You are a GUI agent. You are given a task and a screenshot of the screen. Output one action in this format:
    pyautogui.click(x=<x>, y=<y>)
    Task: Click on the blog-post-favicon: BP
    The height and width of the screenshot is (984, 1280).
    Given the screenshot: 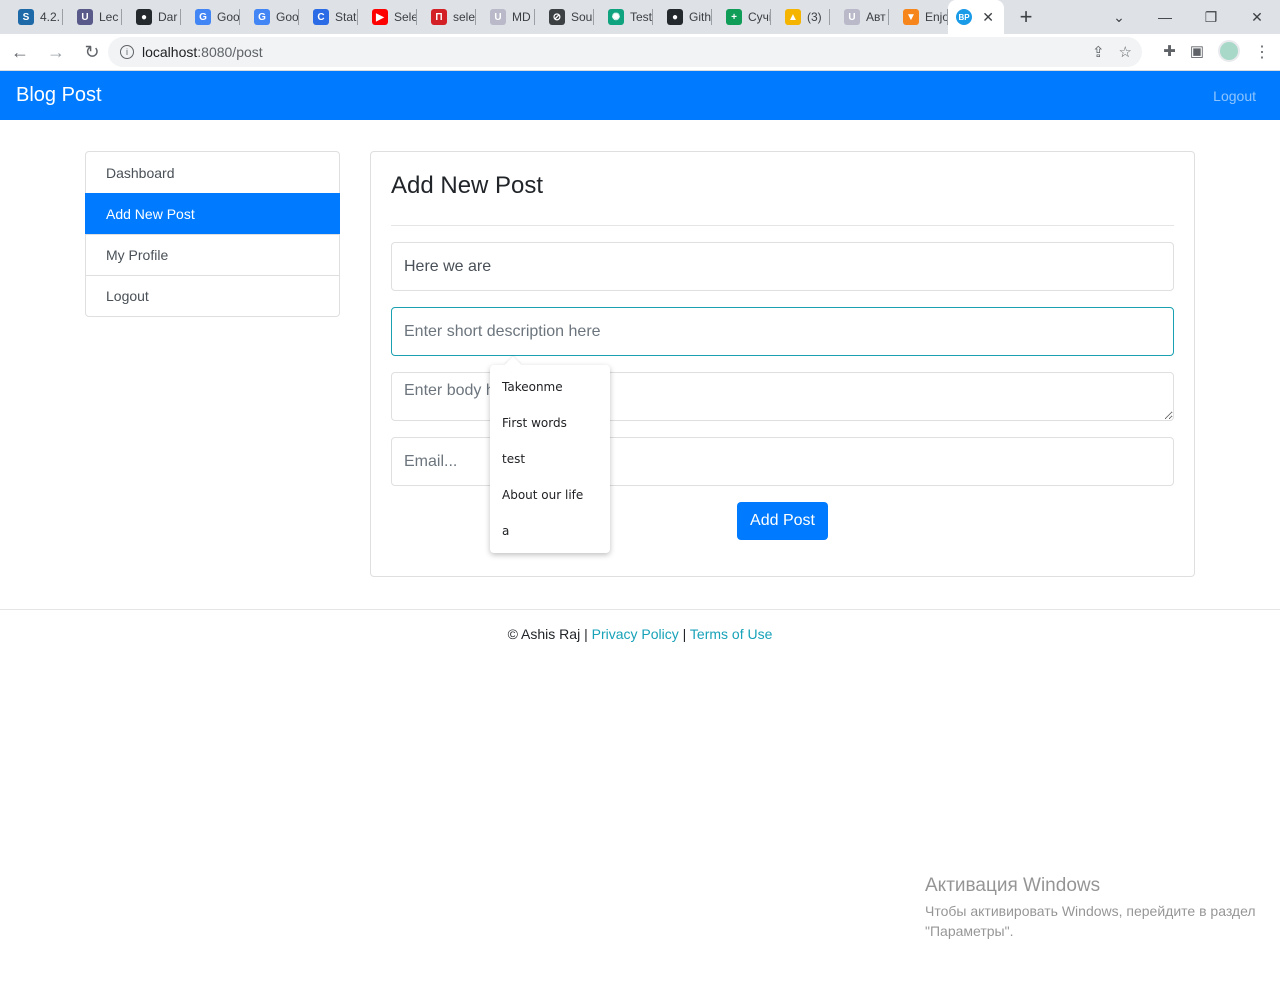 What is the action you would take?
    pyautogui.click(x=964, y=17)
    